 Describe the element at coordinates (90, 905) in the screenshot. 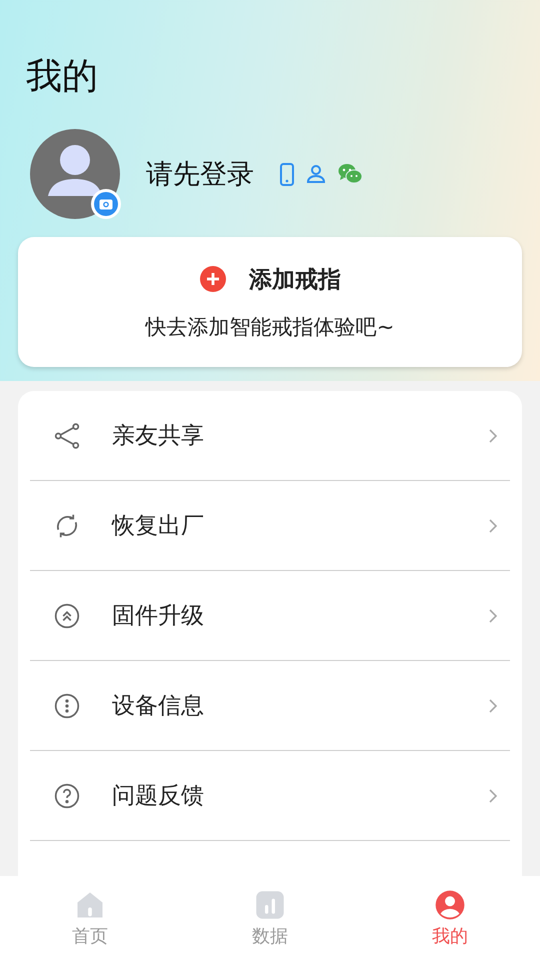

I see `home-icon` at that location.